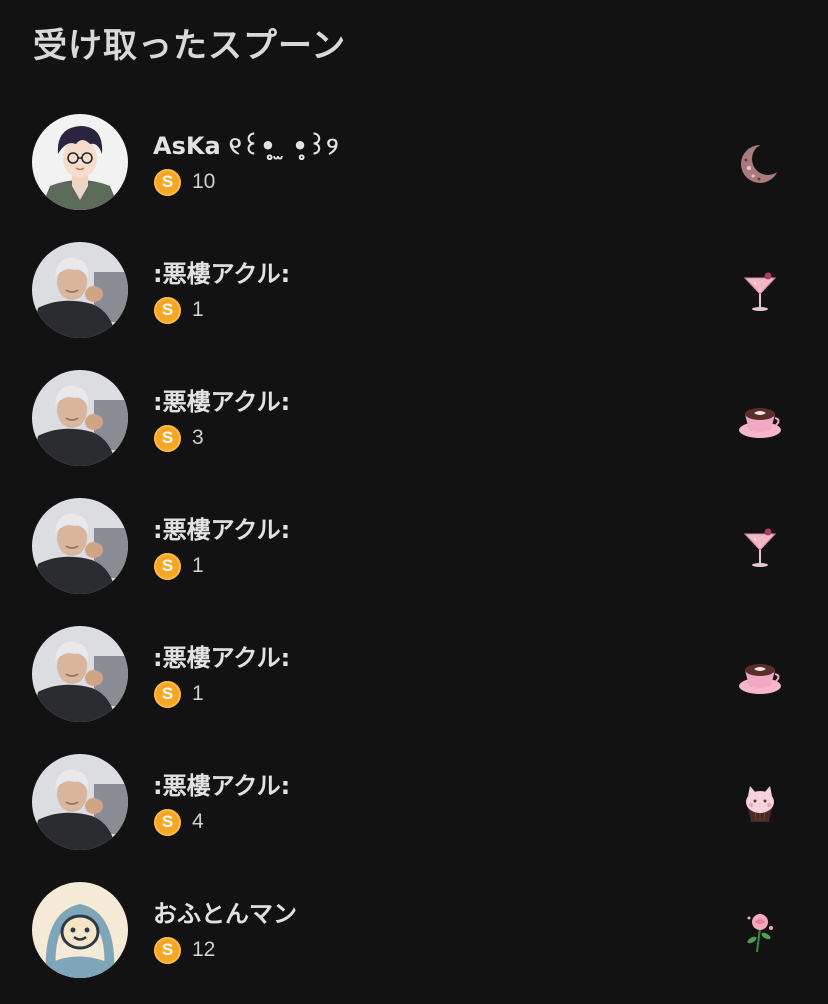  What do you see at coordinates (184, 182) in the screenshot?
I see `spoon-count: S 10` at bounding box center [184, 182].